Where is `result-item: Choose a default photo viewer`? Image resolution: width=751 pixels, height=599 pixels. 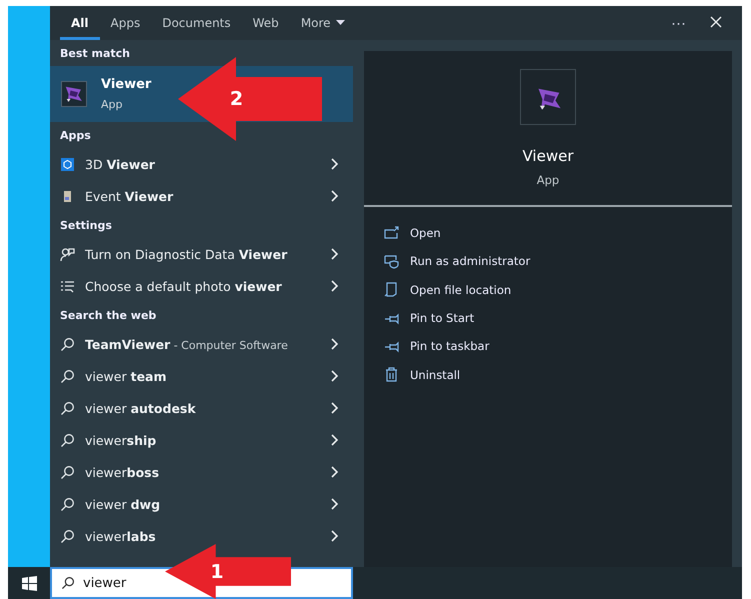
result-item: Choose a default photo viewer is located at coordinates (201, 286).